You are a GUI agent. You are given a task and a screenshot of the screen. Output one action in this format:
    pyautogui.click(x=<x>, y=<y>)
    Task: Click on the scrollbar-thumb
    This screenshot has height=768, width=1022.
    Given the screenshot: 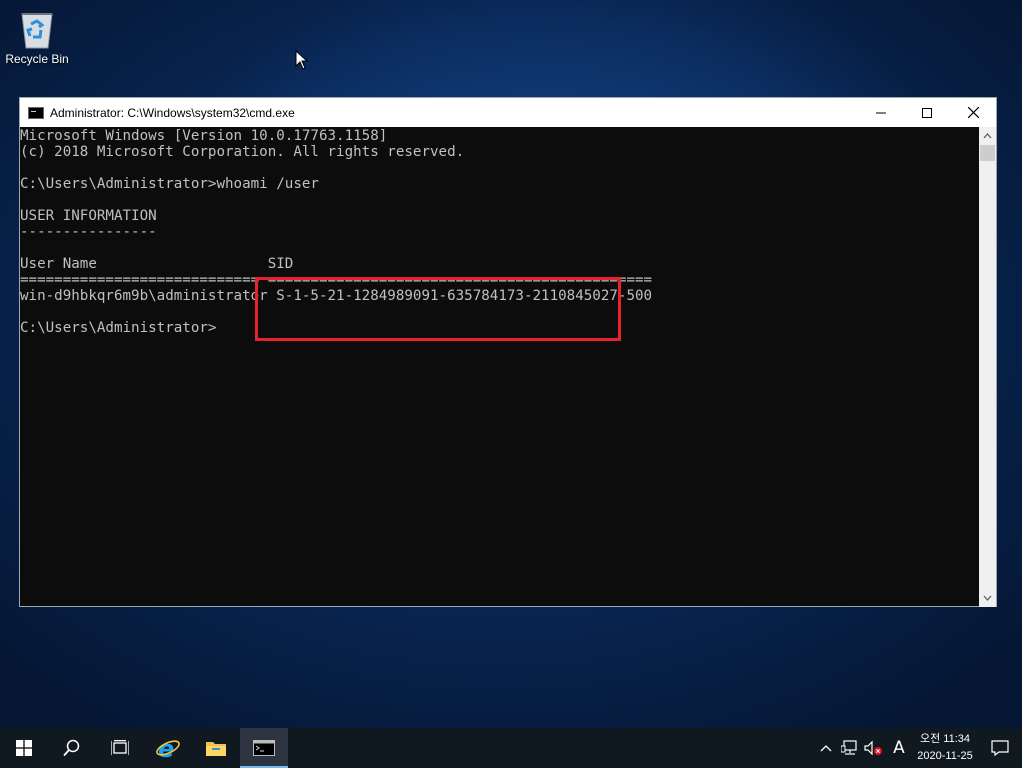 What is the action you would take?
    pyautogui.click(x=987, y=153)
    